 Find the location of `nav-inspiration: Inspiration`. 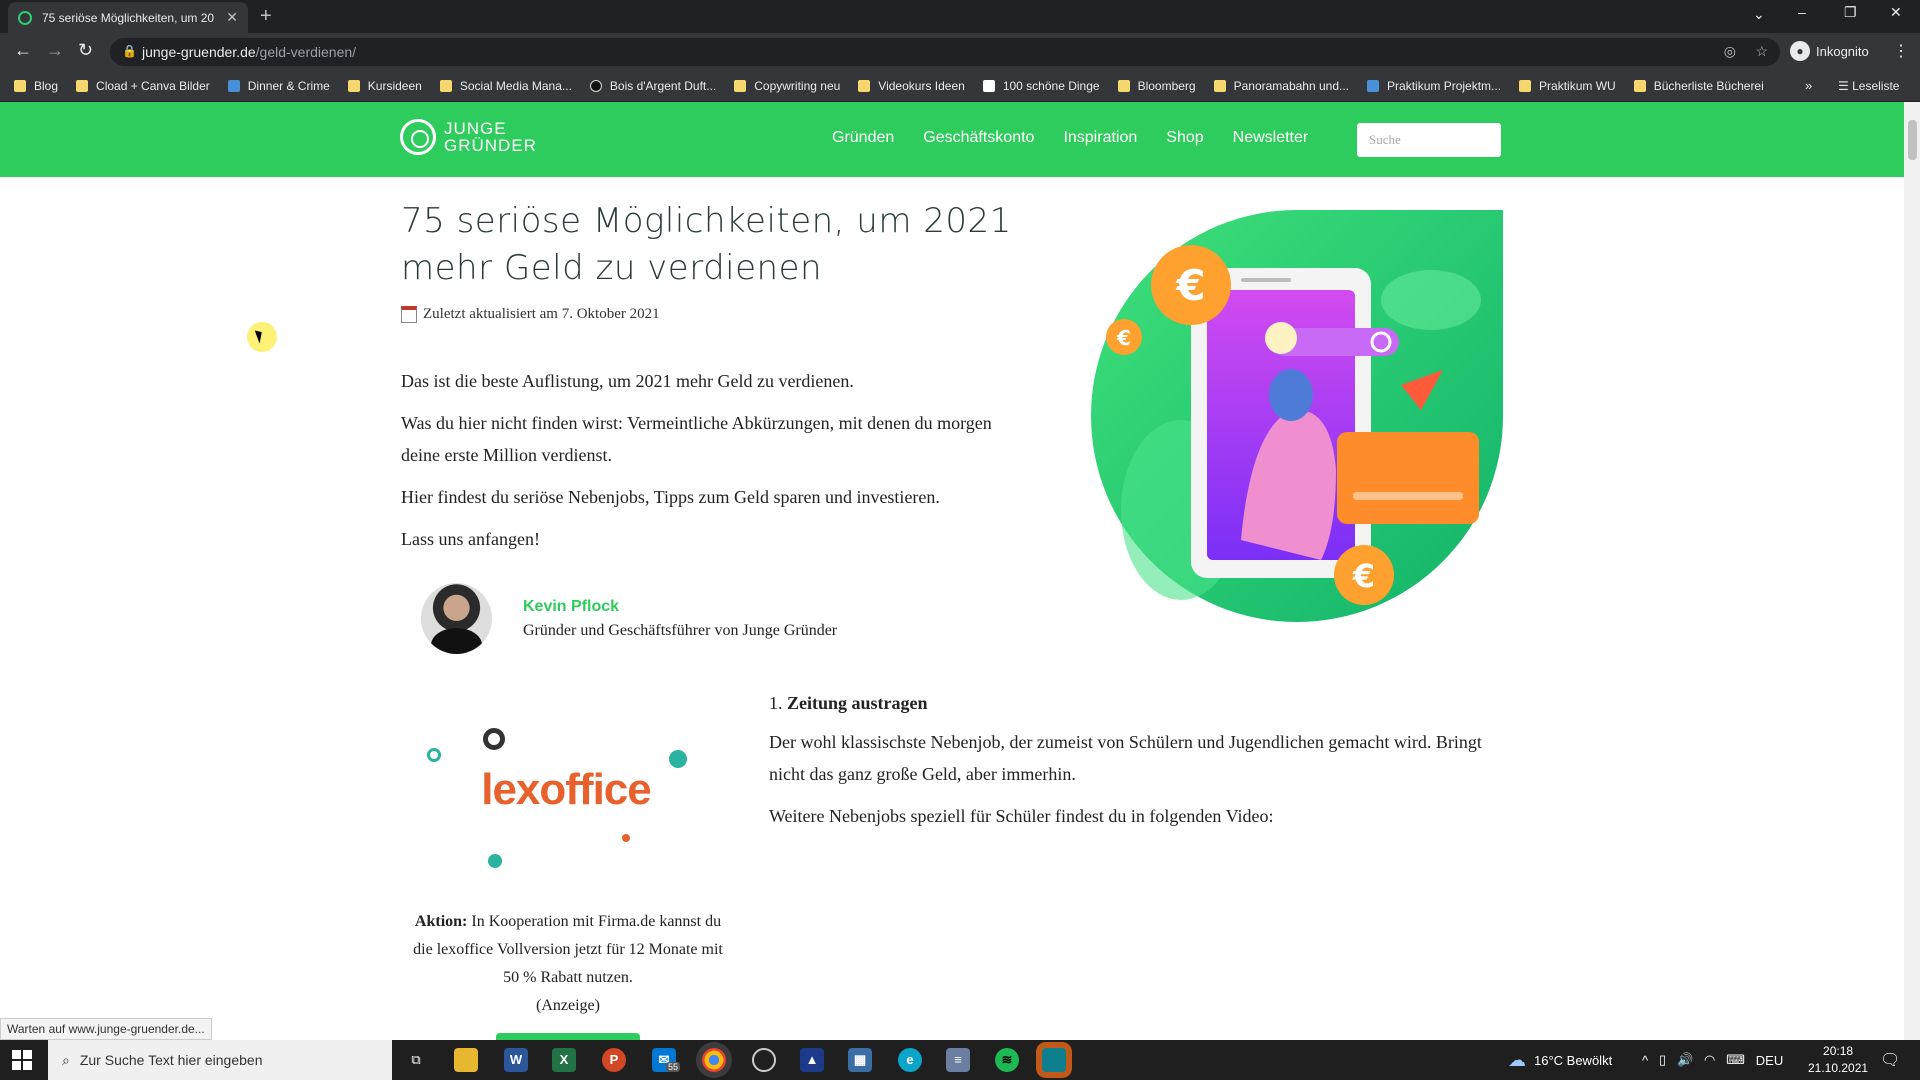

nav-inspiration: Inspiration is located at coordinates (1100, 138).